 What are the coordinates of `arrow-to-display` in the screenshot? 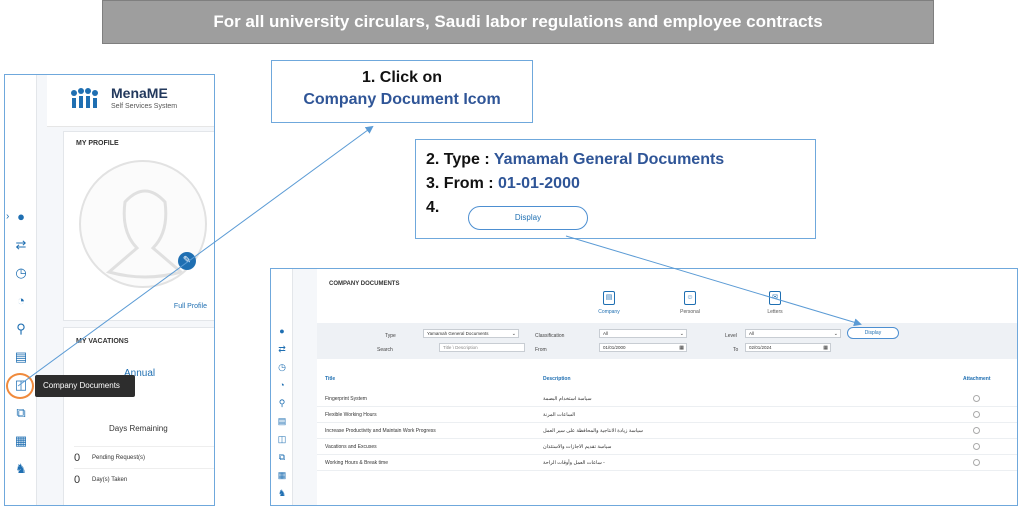 It's located at (713, 281).